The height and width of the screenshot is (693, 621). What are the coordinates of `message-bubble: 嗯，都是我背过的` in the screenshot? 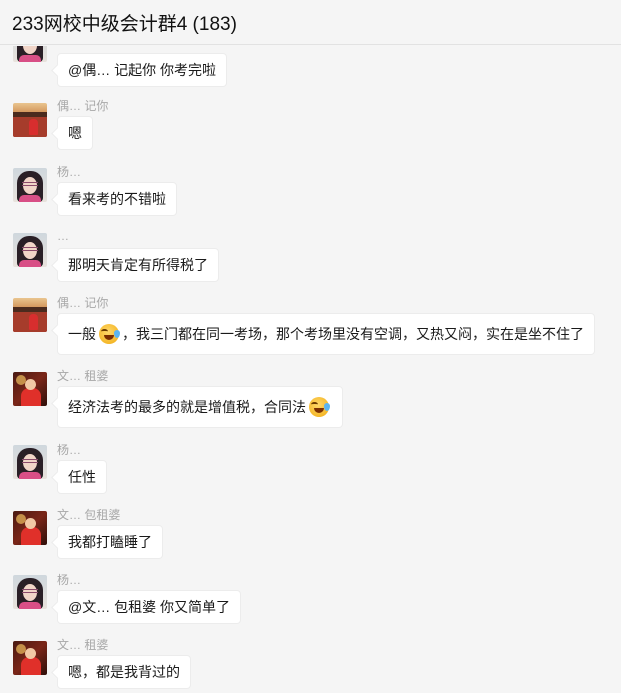 It's located at (124, 672).